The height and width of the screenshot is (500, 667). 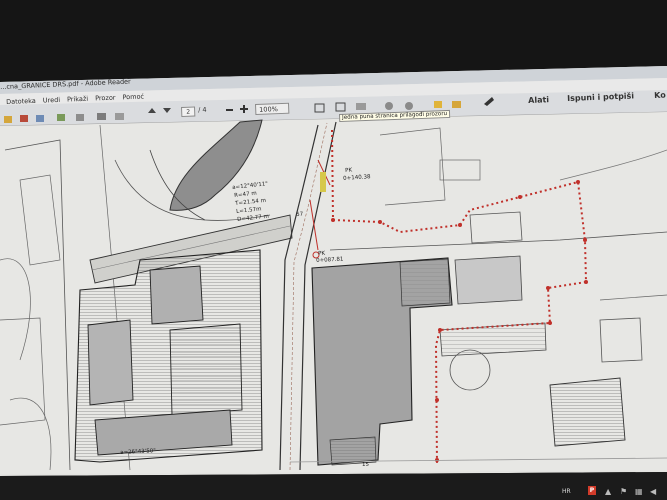 I want to click on cloud-icon, so click(x=61, y=117).